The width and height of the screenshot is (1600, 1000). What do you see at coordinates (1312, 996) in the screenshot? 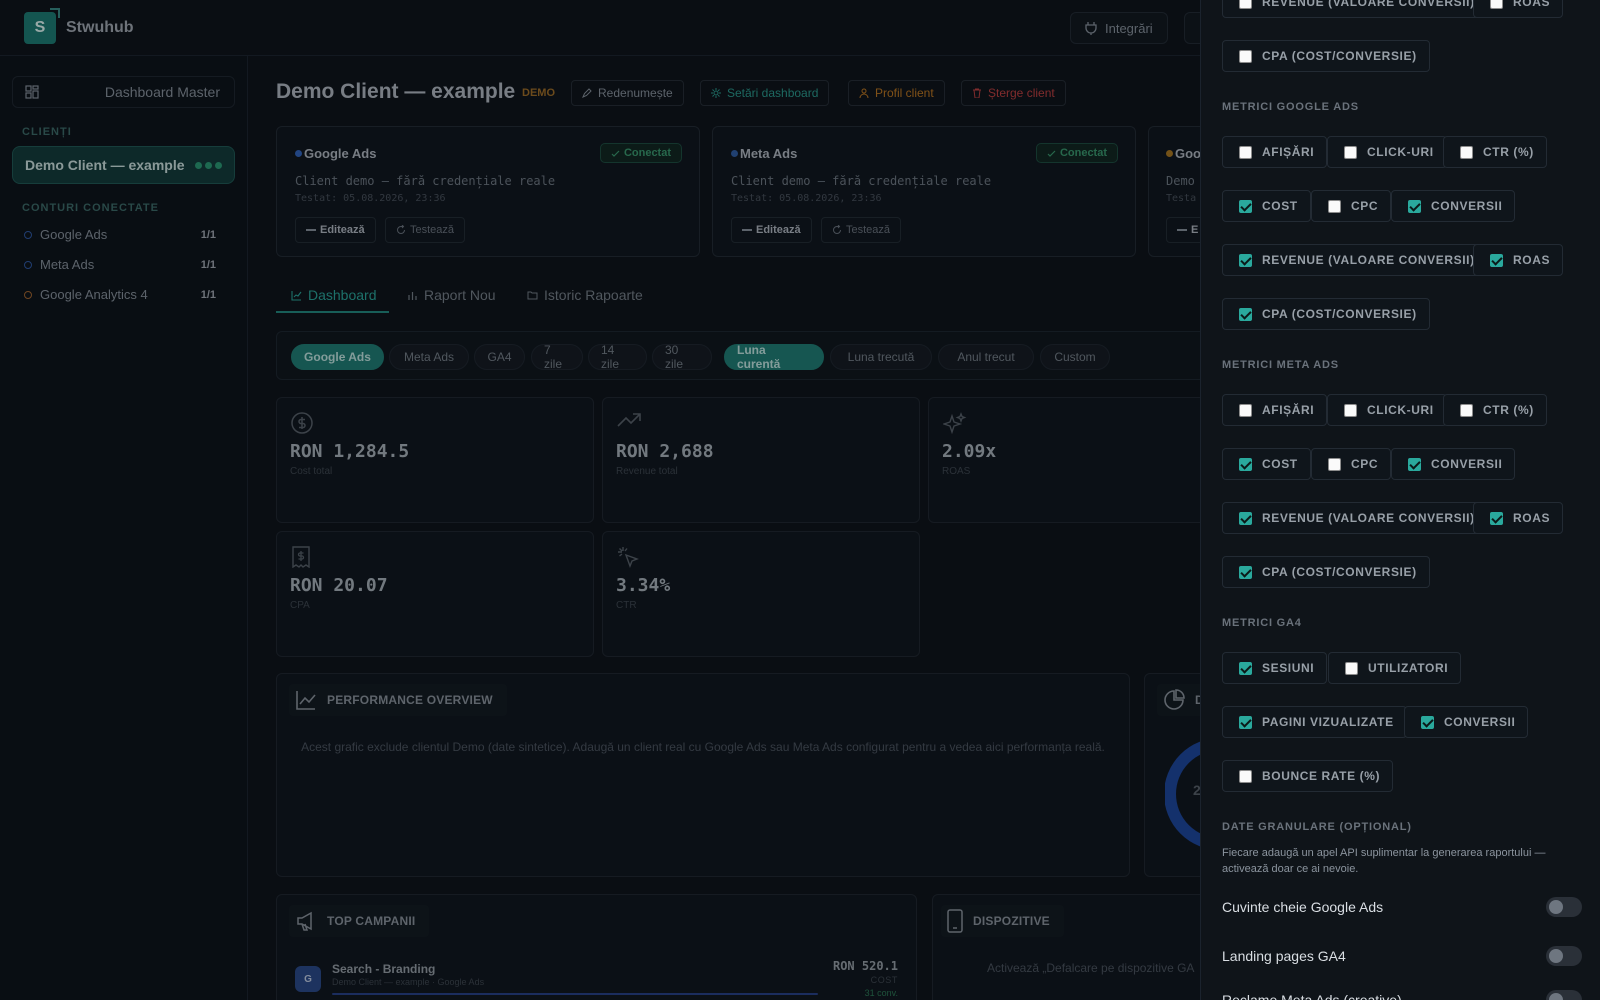
I see `toggle-label: Reclame Meta Ads (creative)` at bounding box center [1312, 996].